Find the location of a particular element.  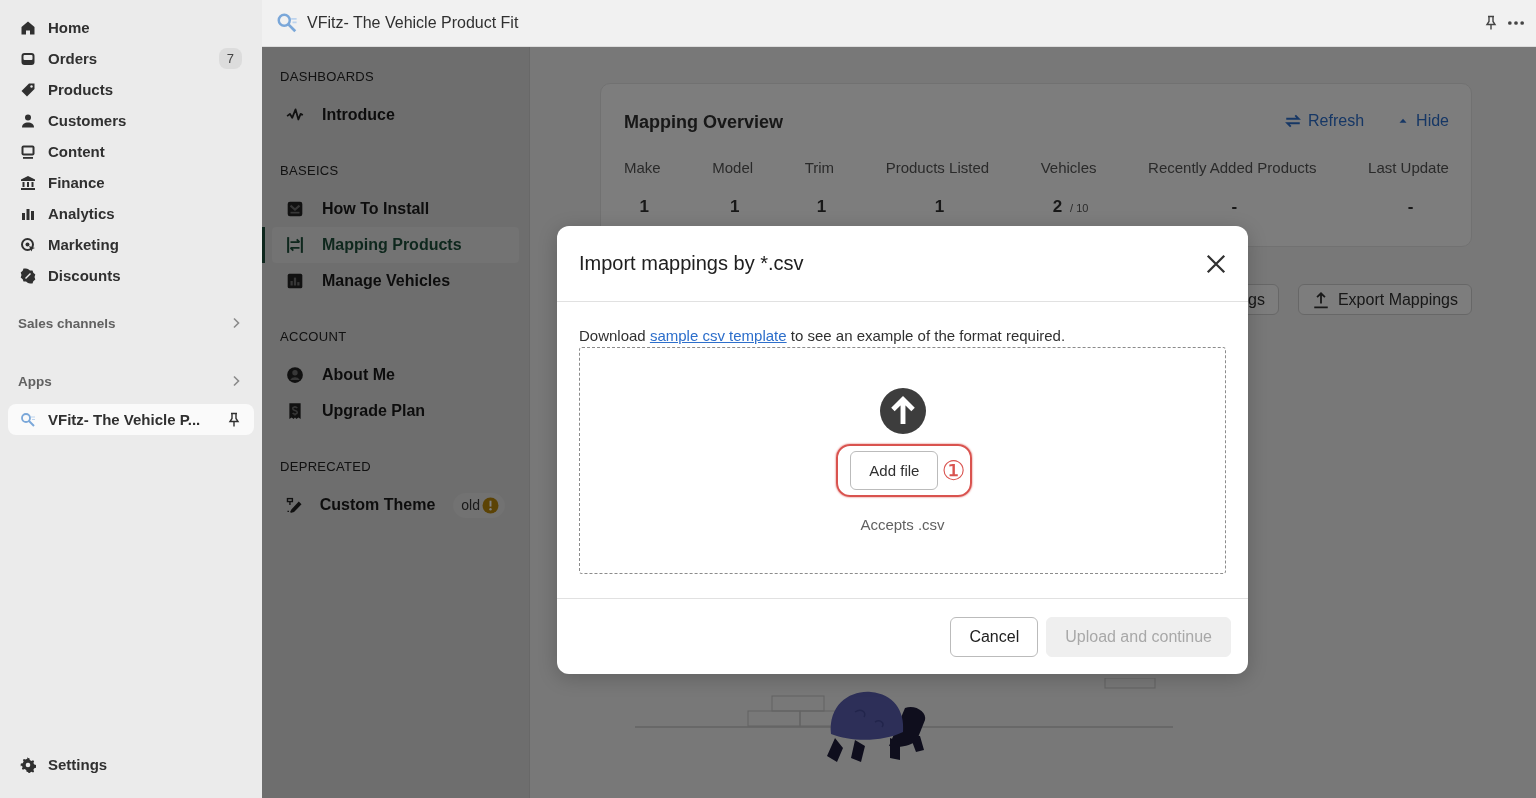

cancel-button: Cancel is located at coordinates (994, 636).